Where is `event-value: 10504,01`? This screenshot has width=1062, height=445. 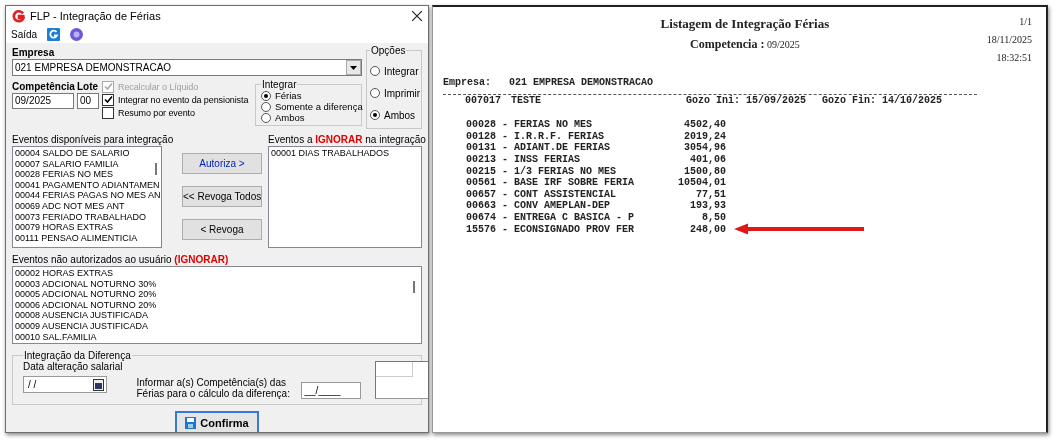
event-value: 10504,01 is located at coordinates (701, 183).